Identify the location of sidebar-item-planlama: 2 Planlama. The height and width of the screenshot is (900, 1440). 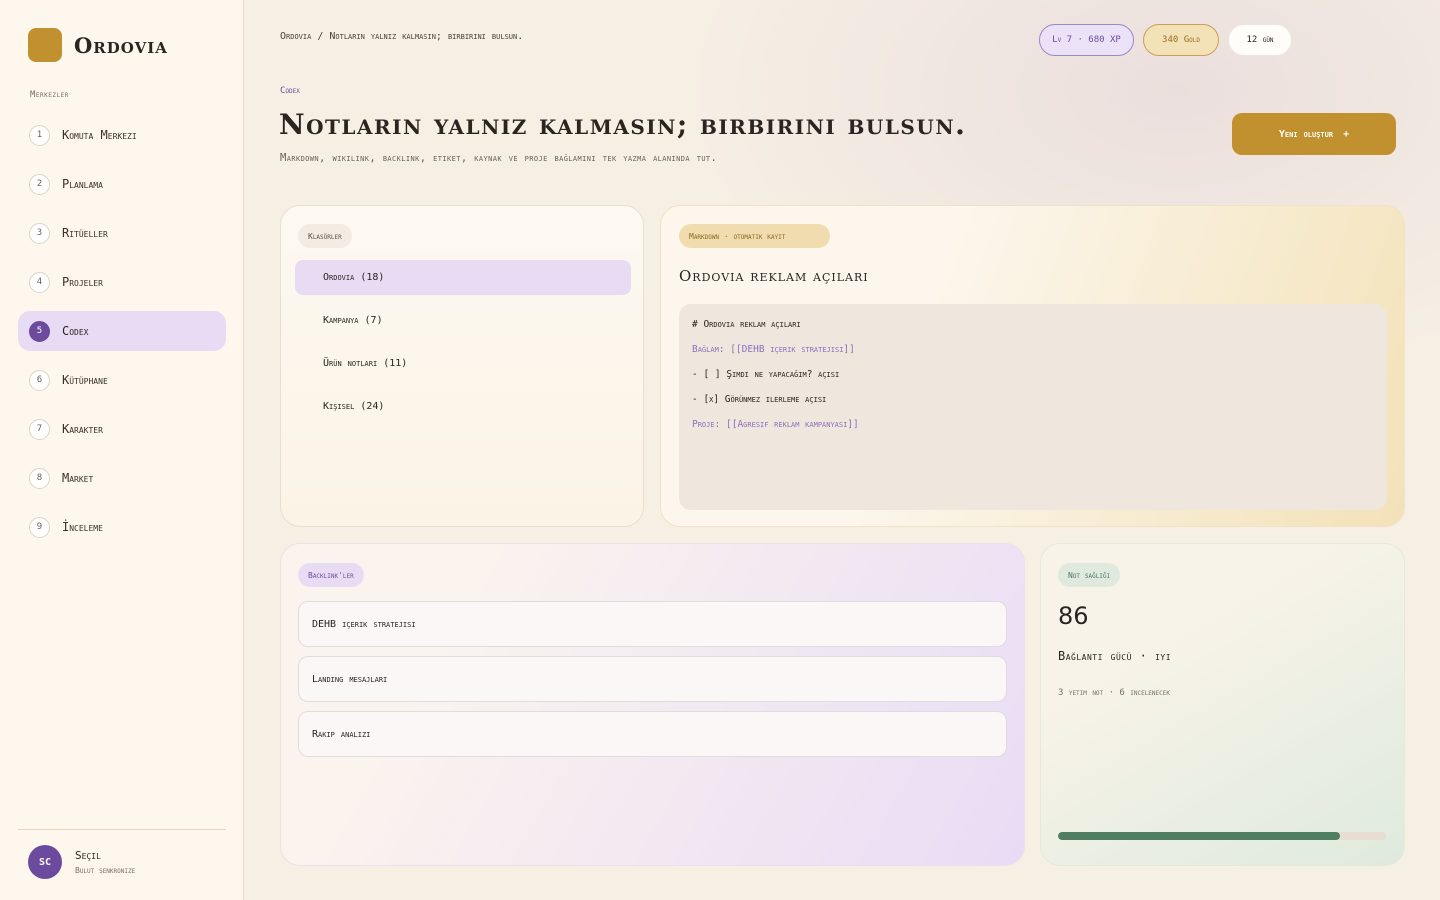
(122, 184).